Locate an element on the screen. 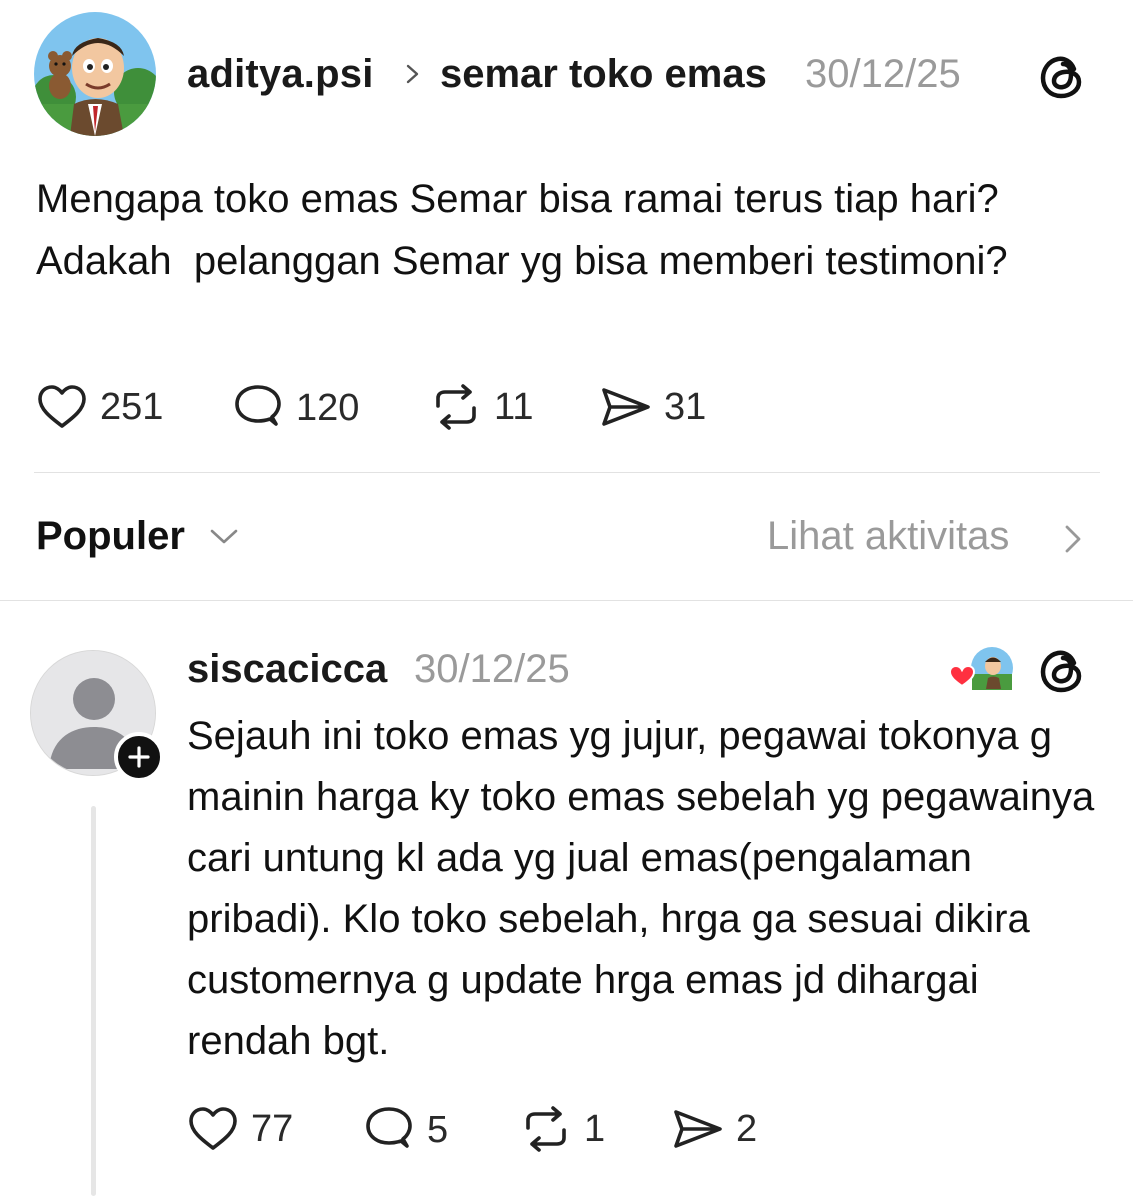 Image resolution: width=1133 pixels, height=1200 pixels. reply-button: 120 is located at coordinates (295, 408).